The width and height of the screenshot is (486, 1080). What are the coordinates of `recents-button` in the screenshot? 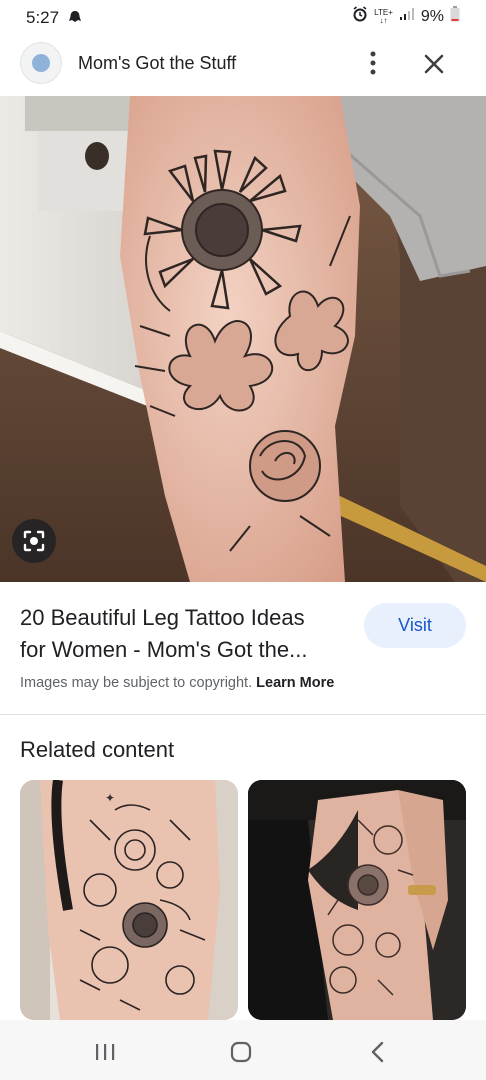 It's located at (105, 1052).